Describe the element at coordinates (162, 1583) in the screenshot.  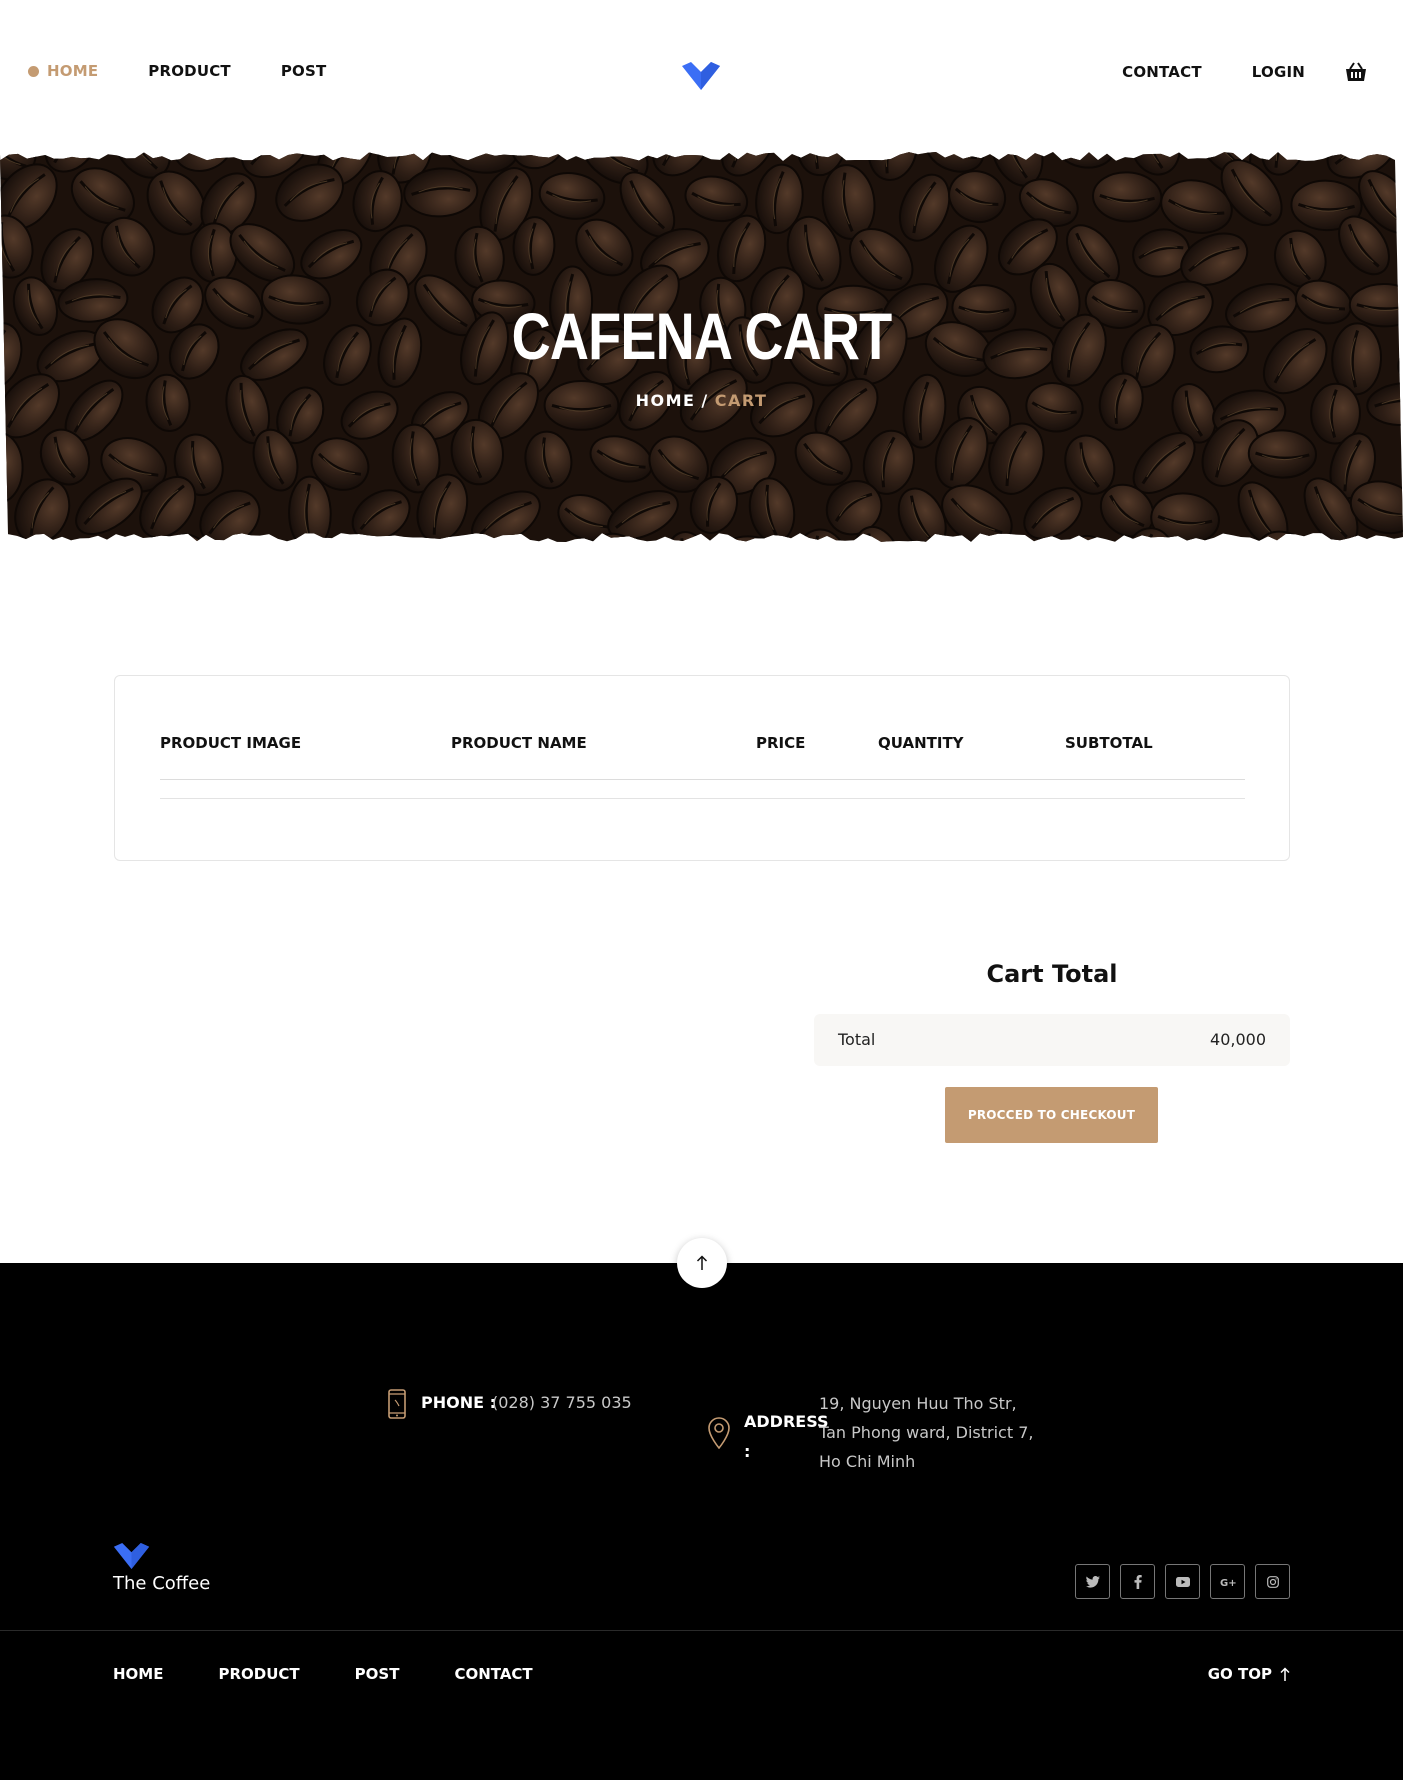
I see `brand-name: The Coffee` at that location.